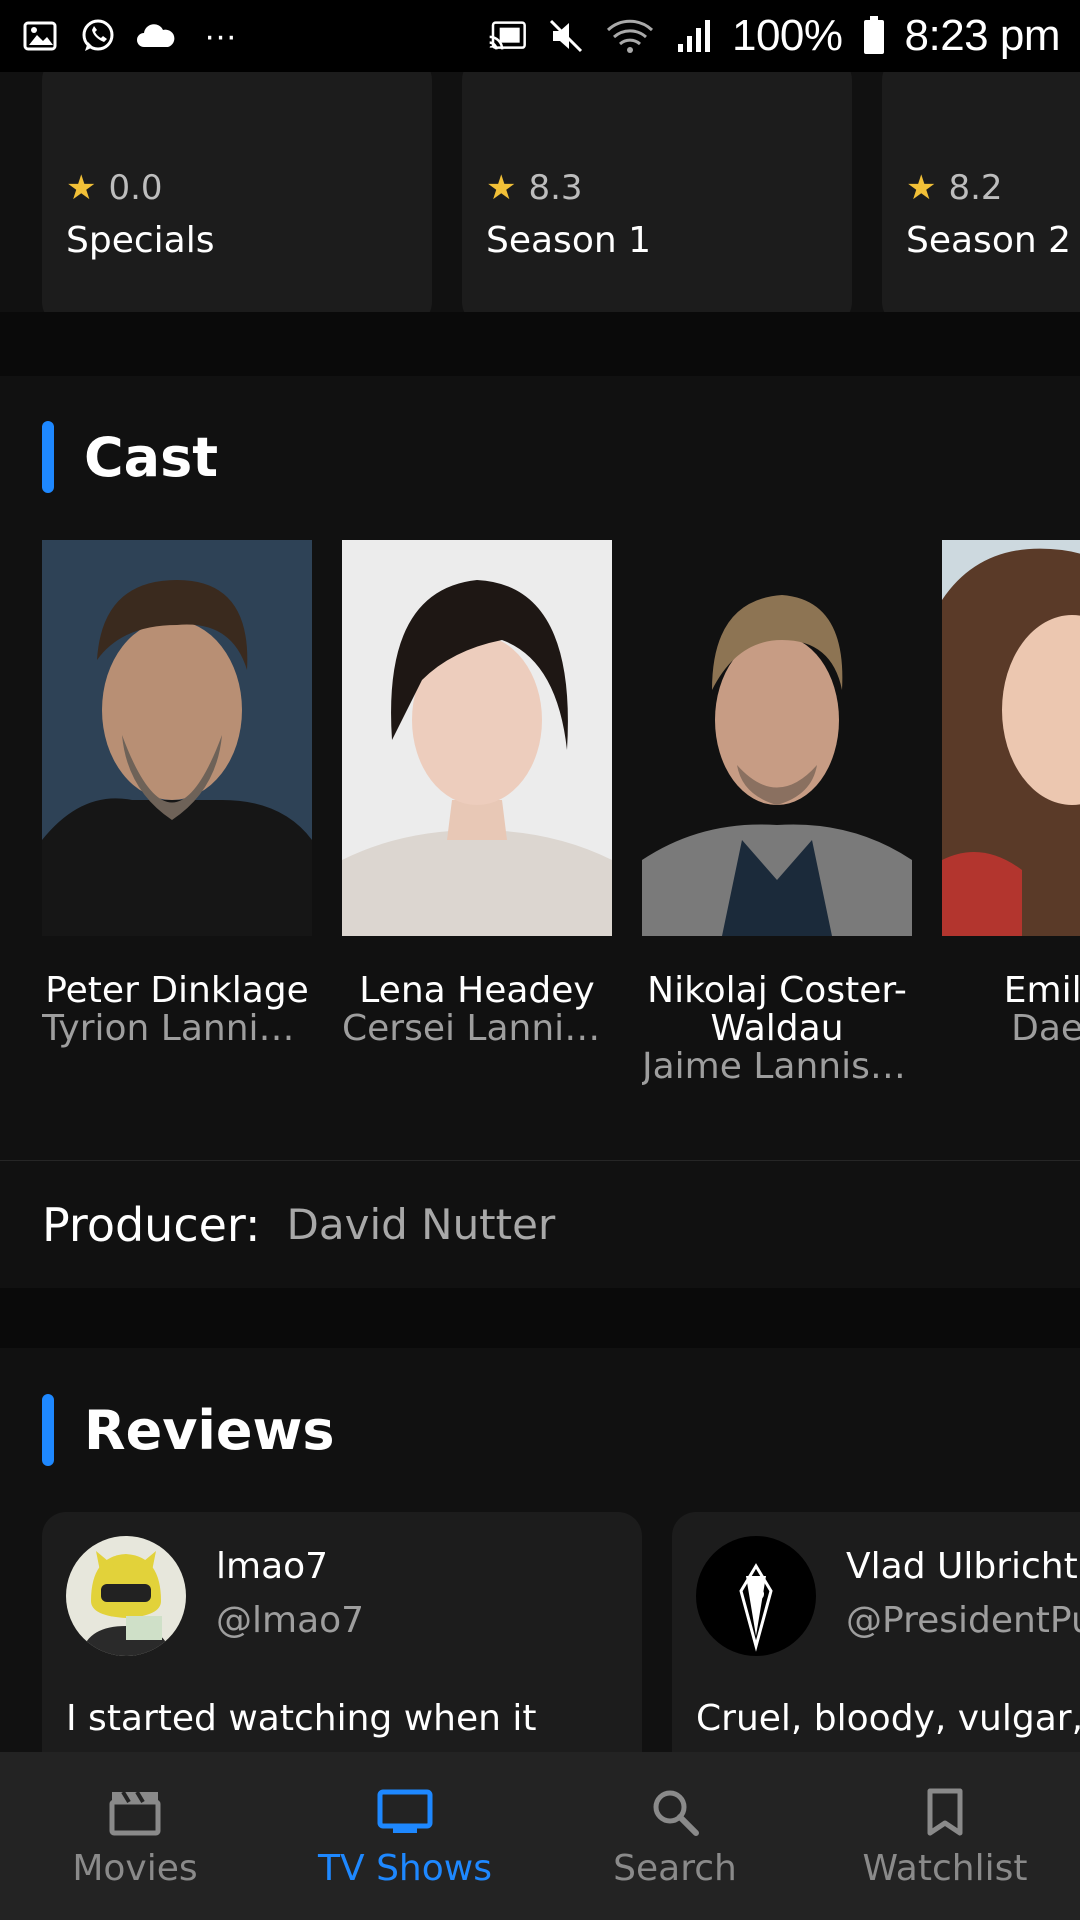 The height and width of the screenshot is (1920, 1080). What do you see at coordinates (140, 240) in the screenshot?
I see `season-title: Specials` at bounding box center [140, 240].